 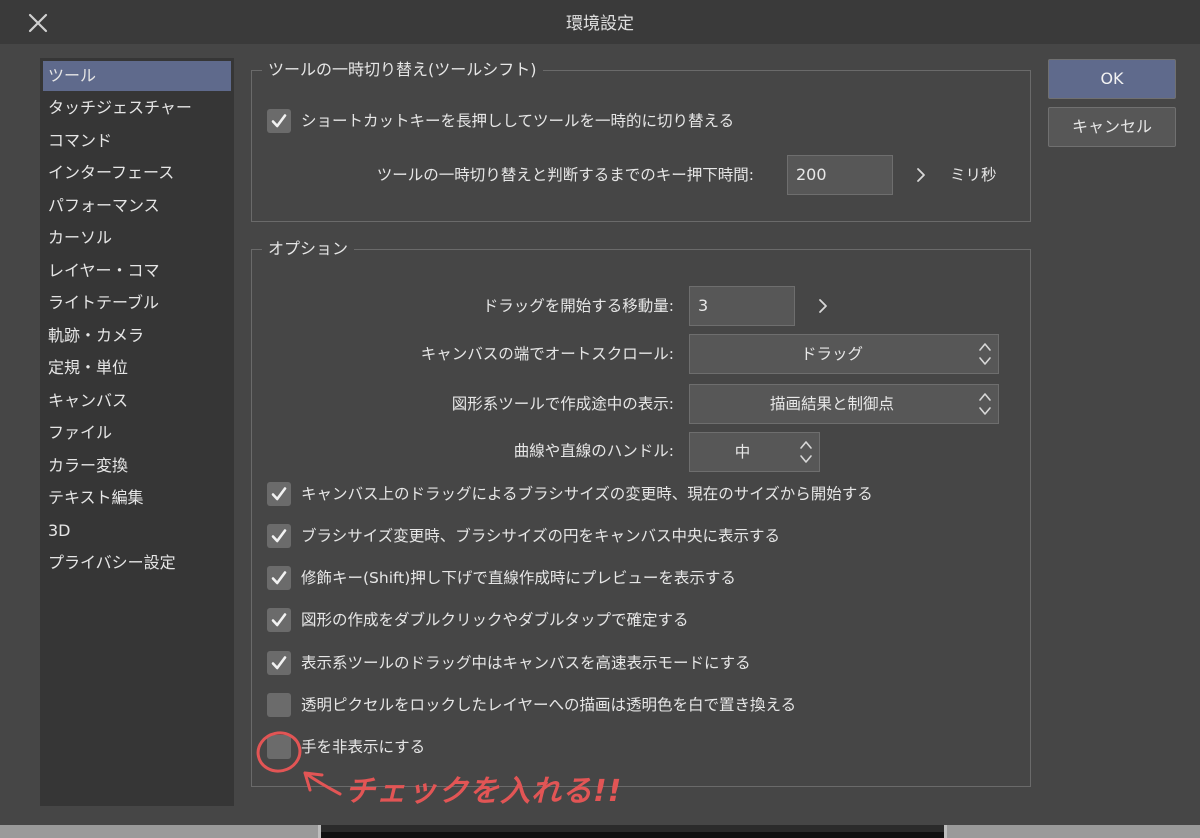 What do you see at coordinates (484, 791) in the screenshot?
I see `annotation-text: チェックを入れる!!` at bounding box center [484, 791].